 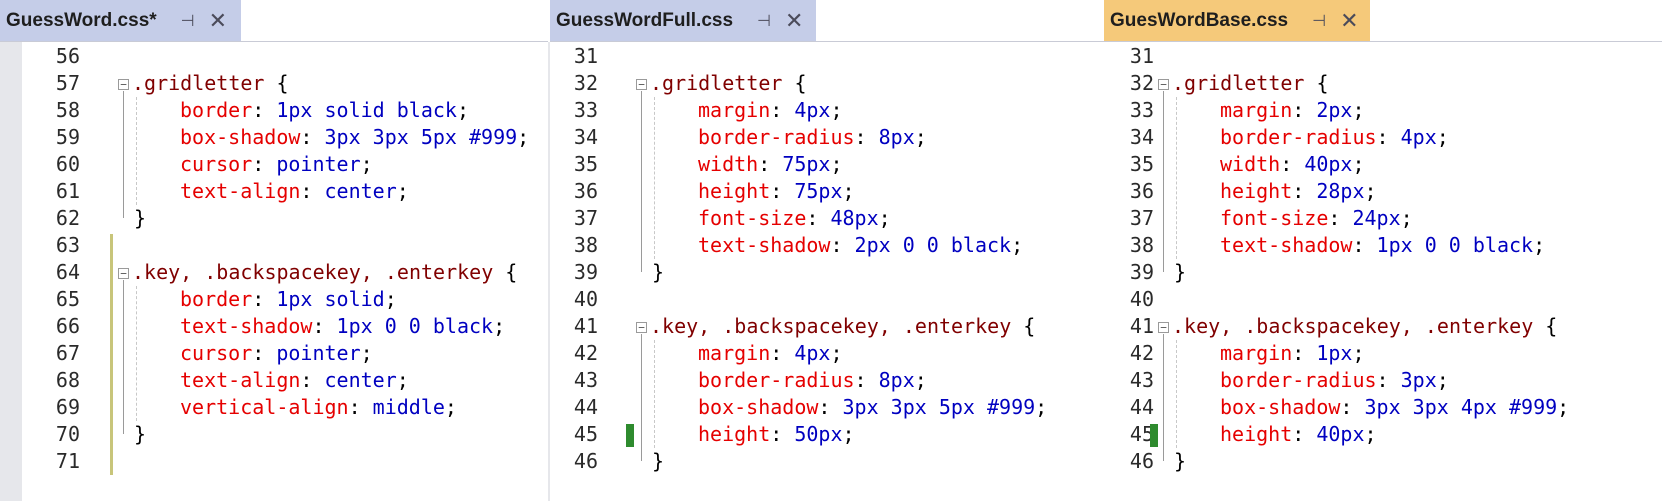 What do you see at coordinates (274, 353) in the screenshot?
I see `code-line: 67 cursor: pointer;` at bounding box center [274, 353].